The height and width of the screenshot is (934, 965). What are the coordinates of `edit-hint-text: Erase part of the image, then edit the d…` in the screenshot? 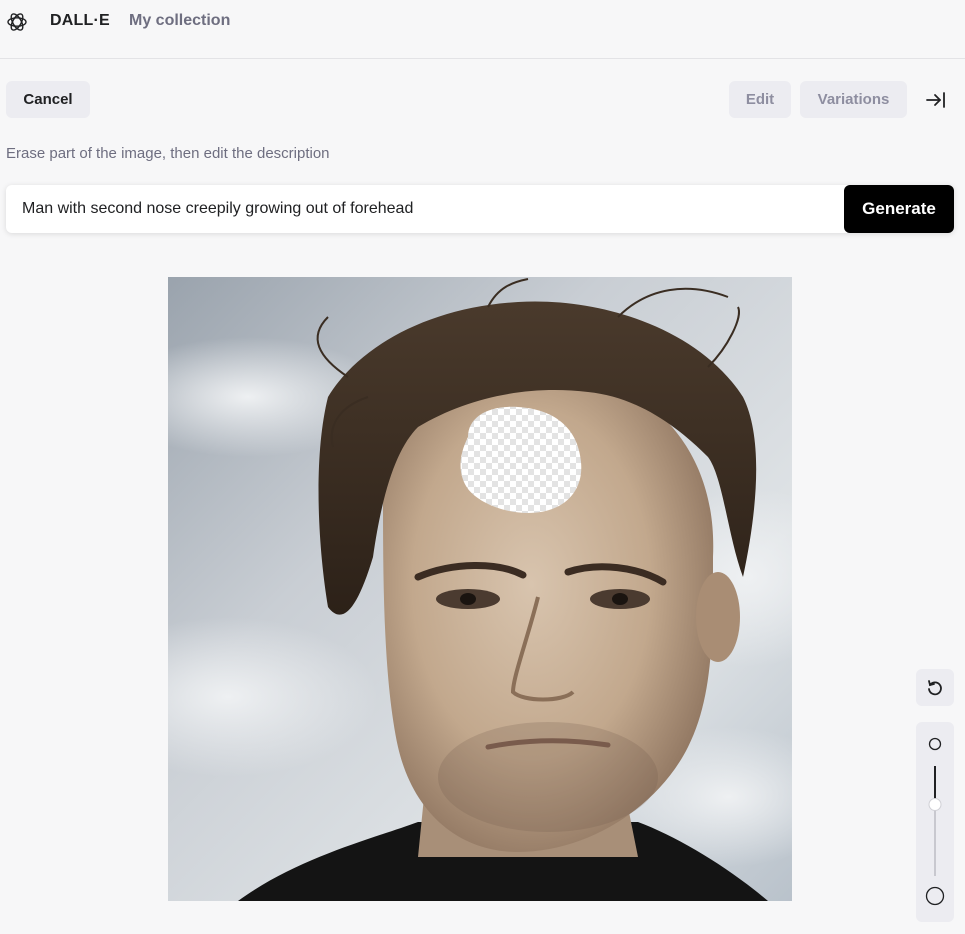 It's located at (168, 153).